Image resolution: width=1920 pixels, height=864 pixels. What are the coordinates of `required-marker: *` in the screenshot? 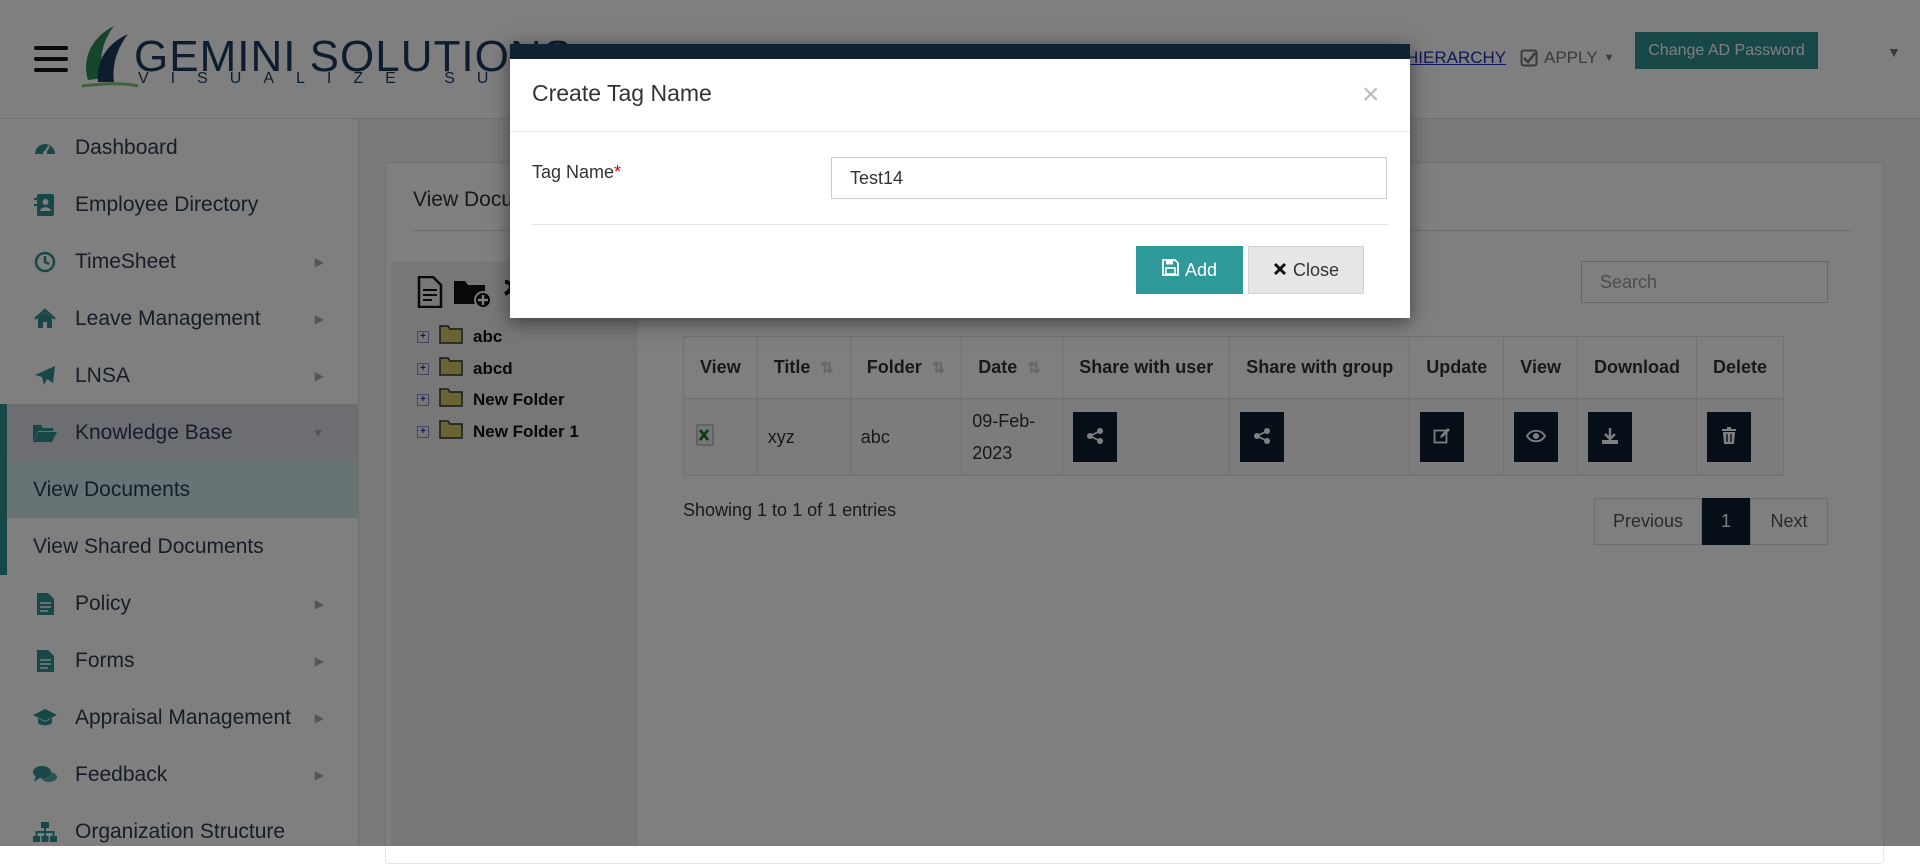 It's located at (618, 172).